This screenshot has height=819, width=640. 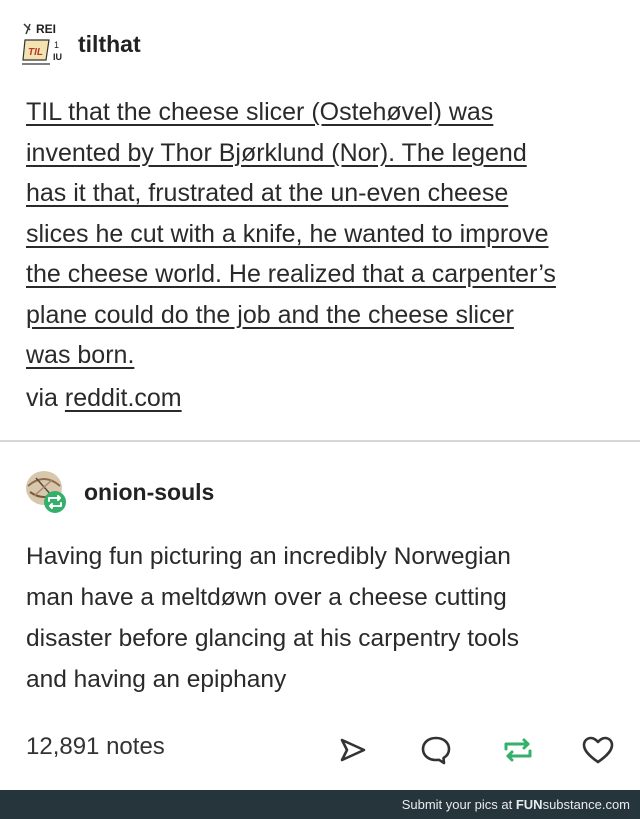 I want to click on watermark-text: Submit your pics at FUNsubstance.com, so click(x=516, y=804).